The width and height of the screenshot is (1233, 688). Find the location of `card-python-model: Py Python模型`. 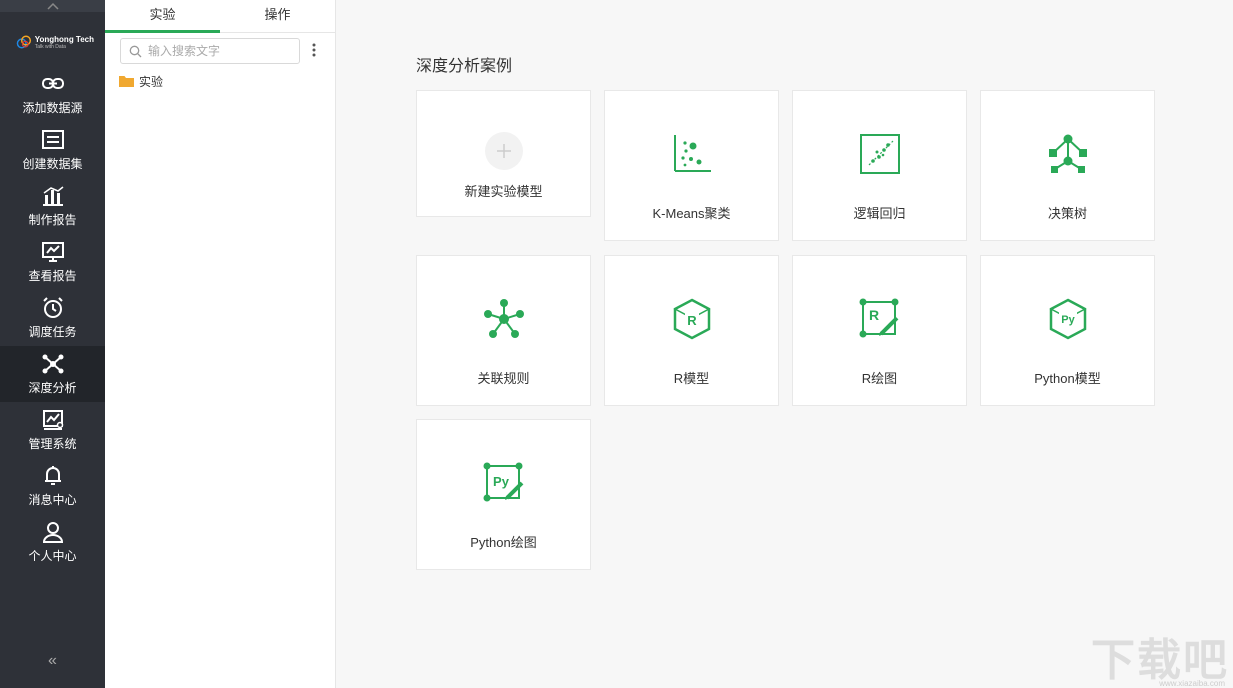

card-python-model: Py Python模型 is located at coordinates (1067, 330).